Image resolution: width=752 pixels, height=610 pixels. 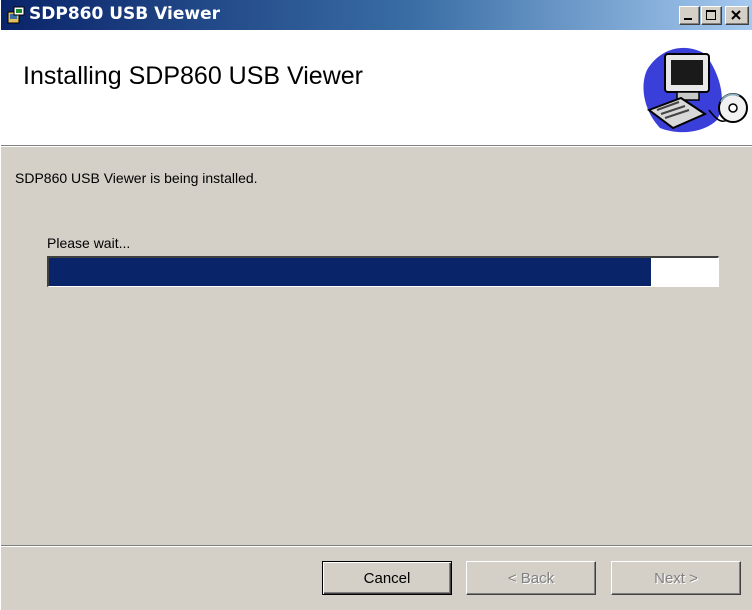 What do you see at coordinates (16, 15) in the screenshot?
I see `installer-icon` at bounding box center [16, 15].